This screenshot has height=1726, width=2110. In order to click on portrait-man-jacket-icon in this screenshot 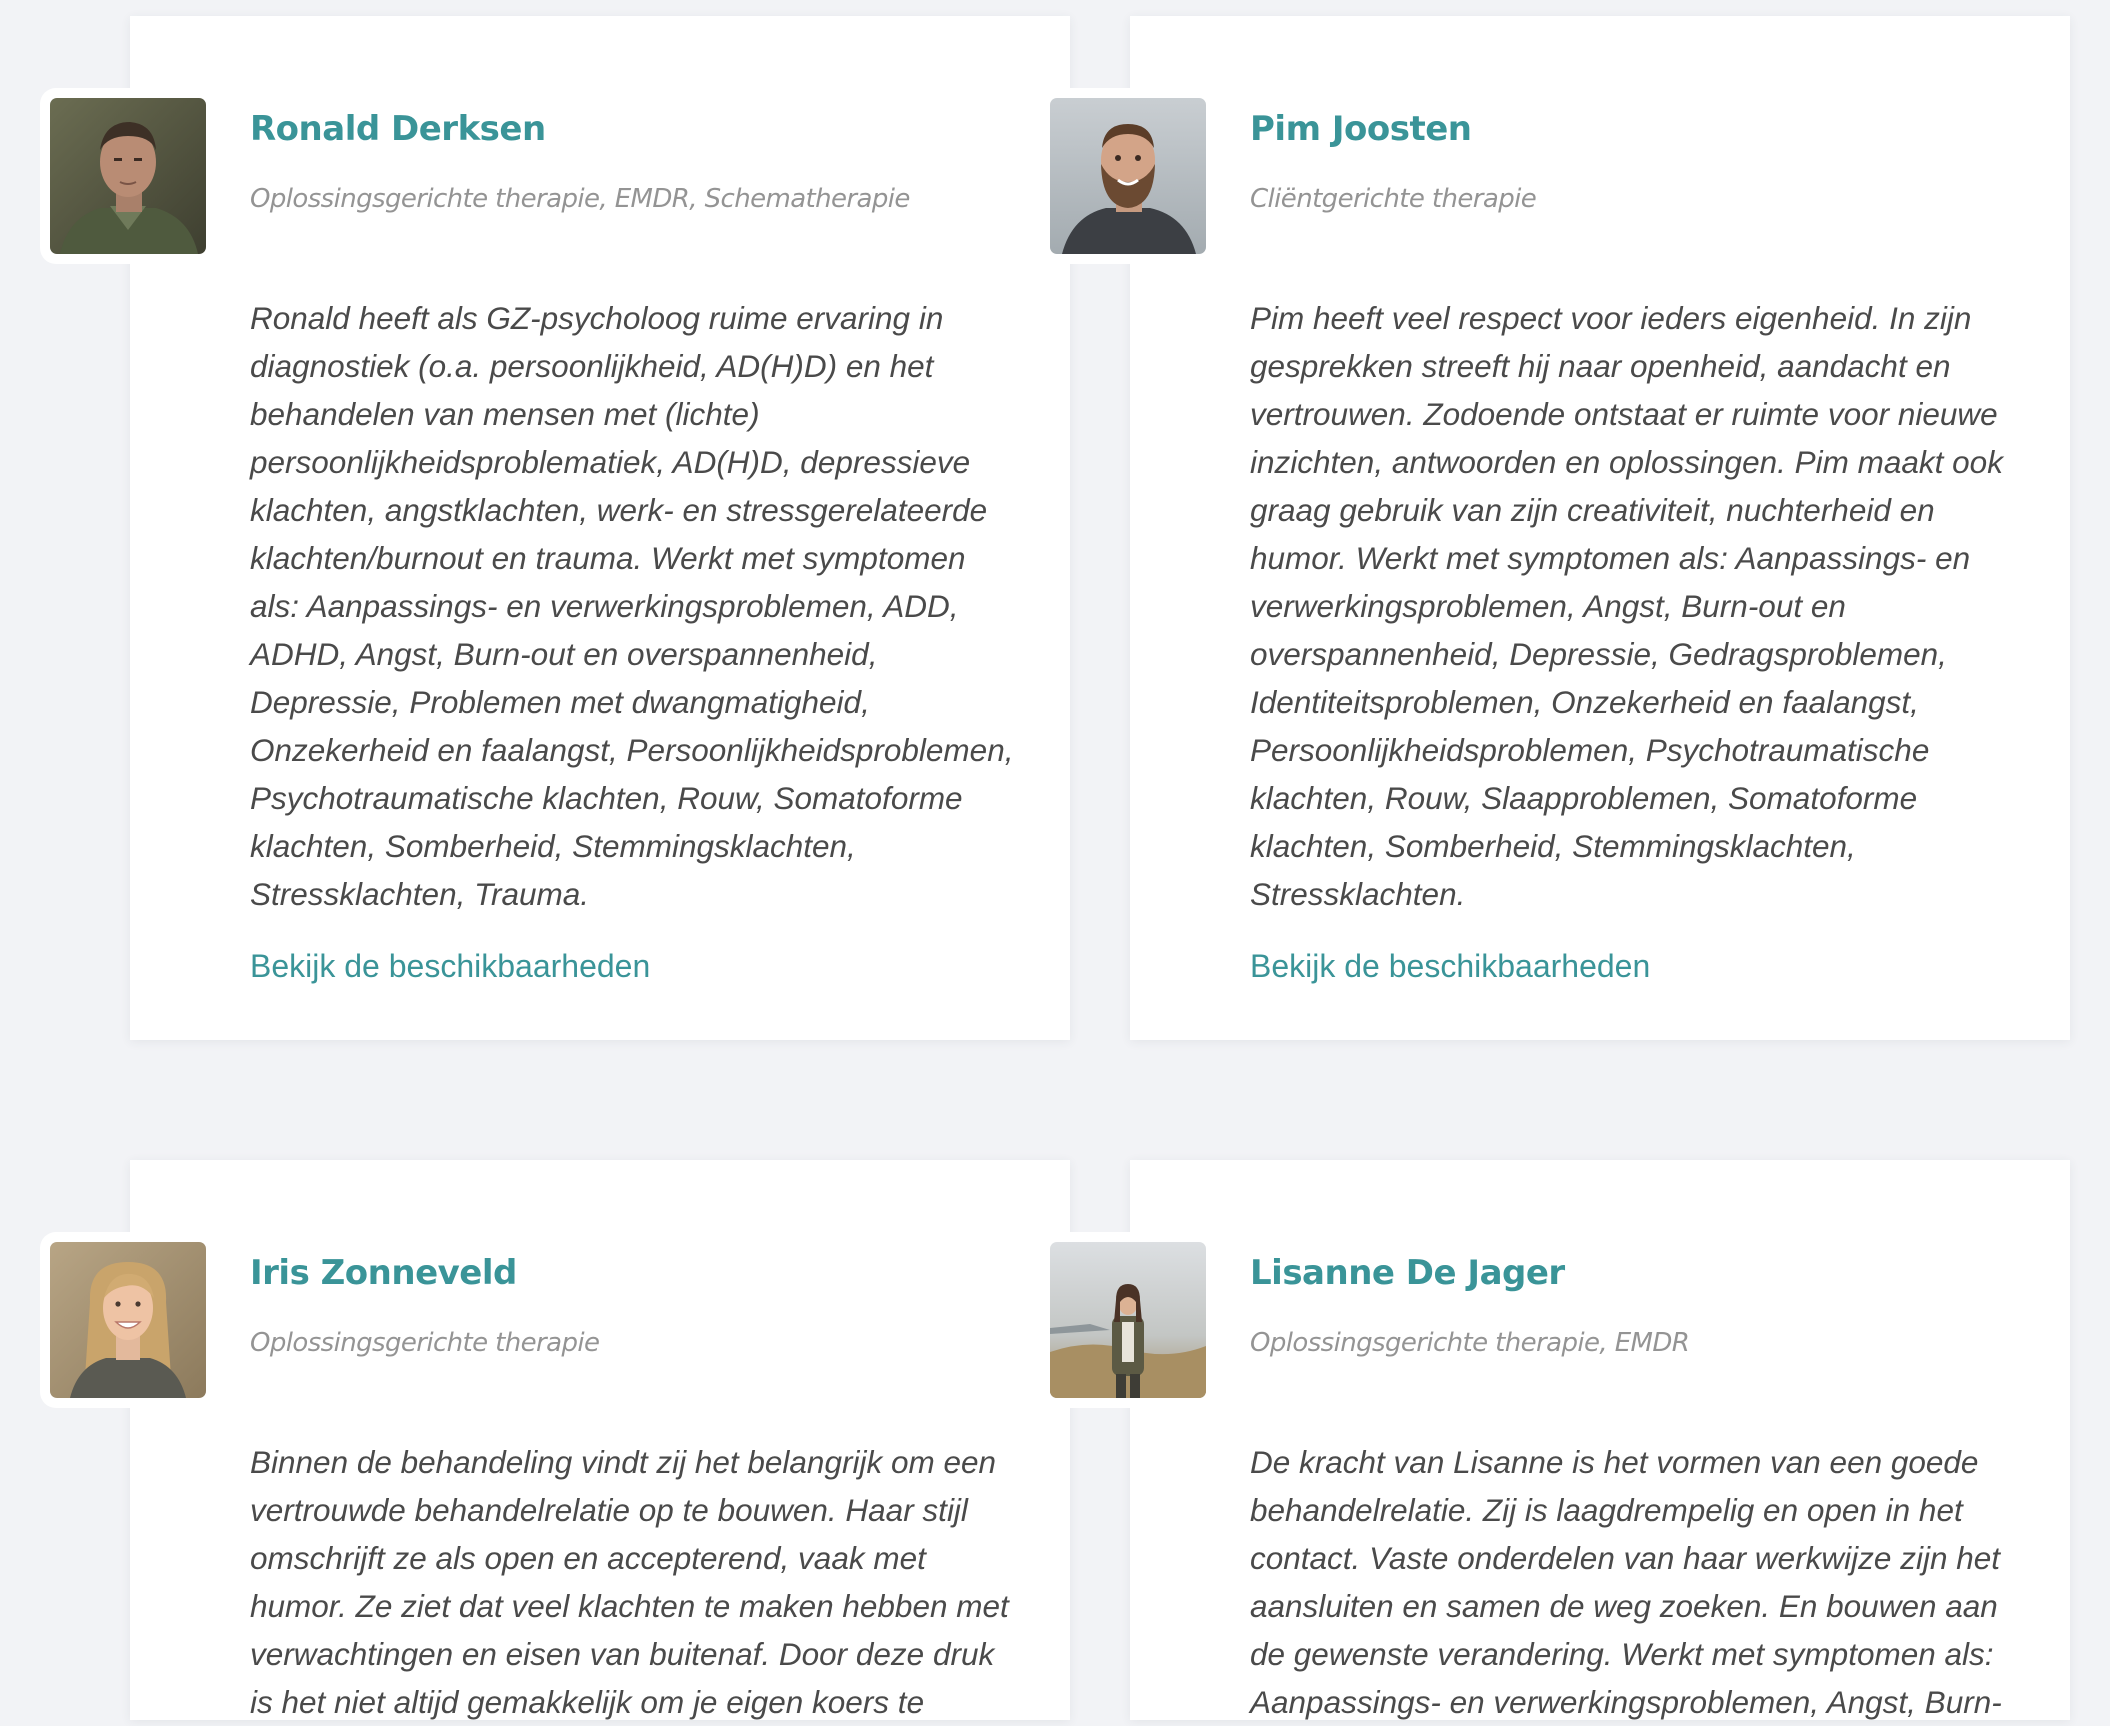, I will do `click(128, 176)`.